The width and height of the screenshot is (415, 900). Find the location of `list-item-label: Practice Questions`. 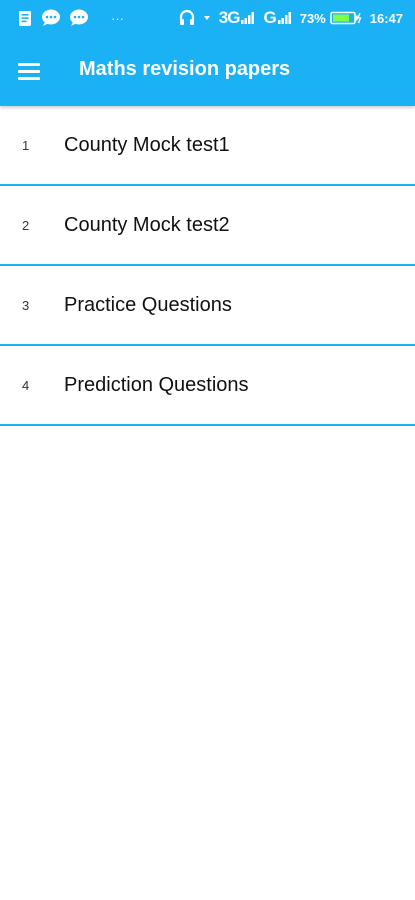

list-item-label: Practice Questions is located at coordinates (148, 304).